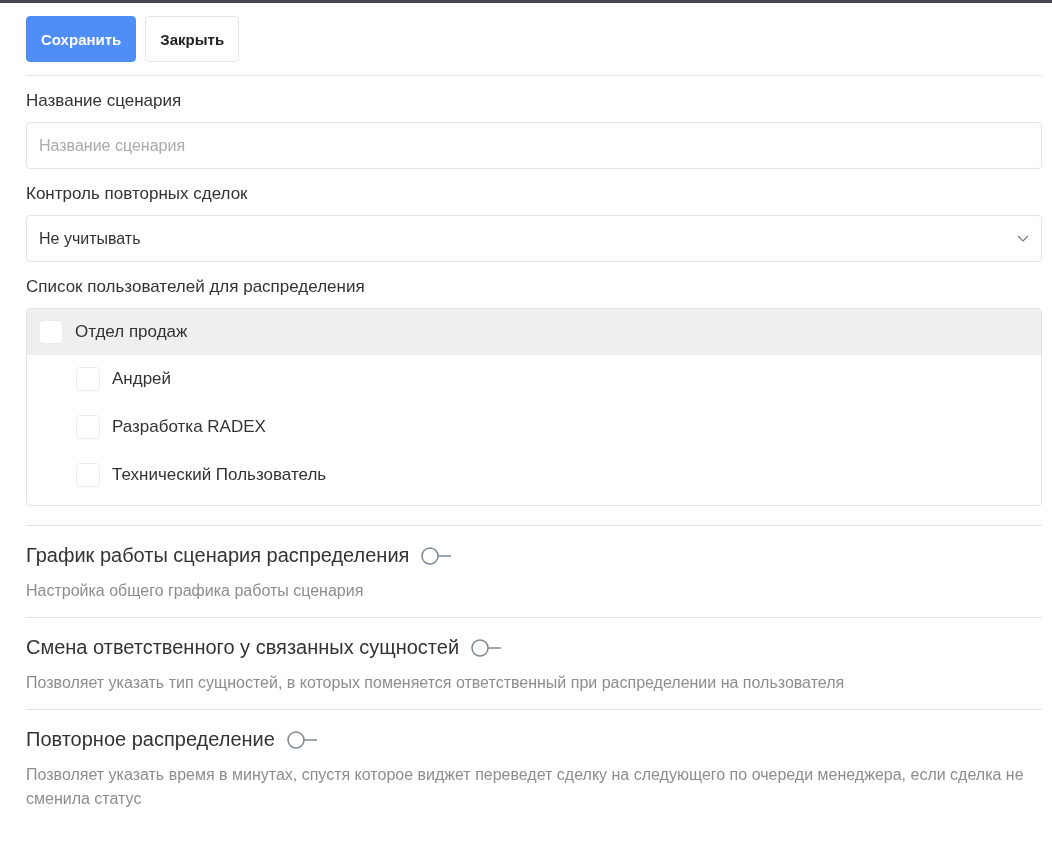 The image size is (1052, 850). What do you see at coordinates (192, 39) in the screenshot?
I see `close-button: Закрыть` at bounding box center [192, 39].